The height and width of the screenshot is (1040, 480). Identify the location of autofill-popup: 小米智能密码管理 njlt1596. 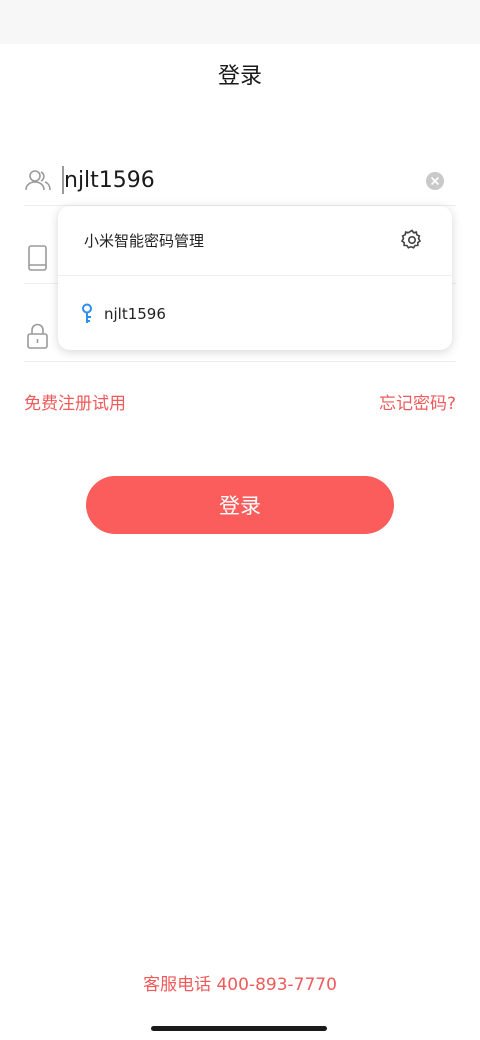
(255, 278).